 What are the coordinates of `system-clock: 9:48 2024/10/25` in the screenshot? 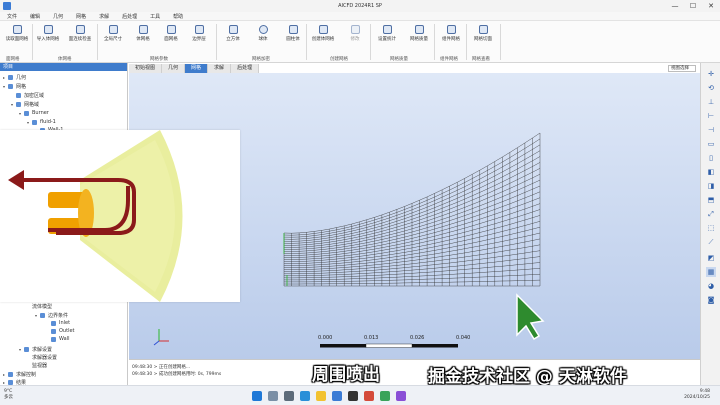 It's located at (697, 395).